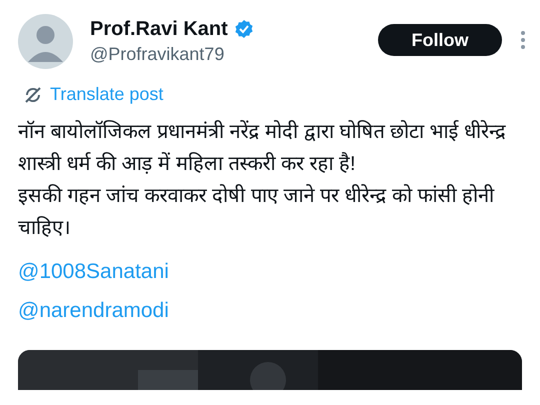 This screenshot has width=540, height=405. I want to click on follow-button: Follow, so click(440, 40).